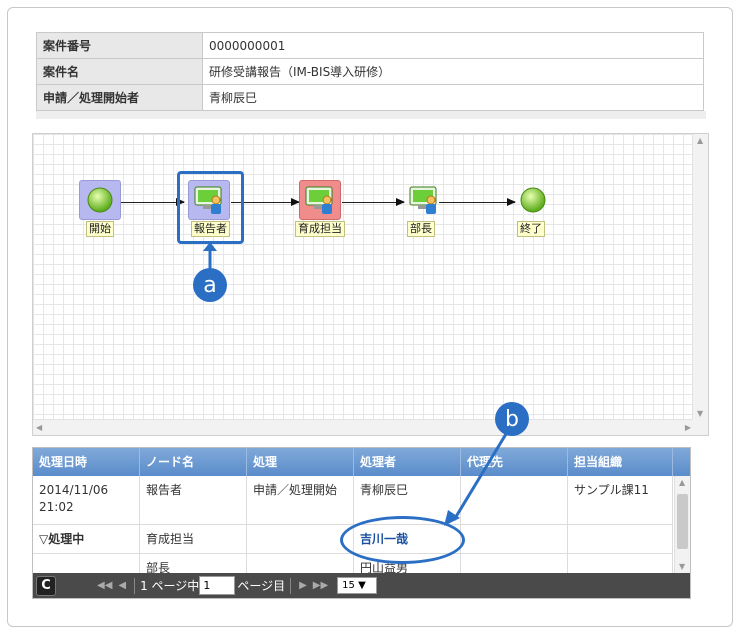 The image size is (741, 636). I want to click on next-page-icon: ▶, so click(303, 585).